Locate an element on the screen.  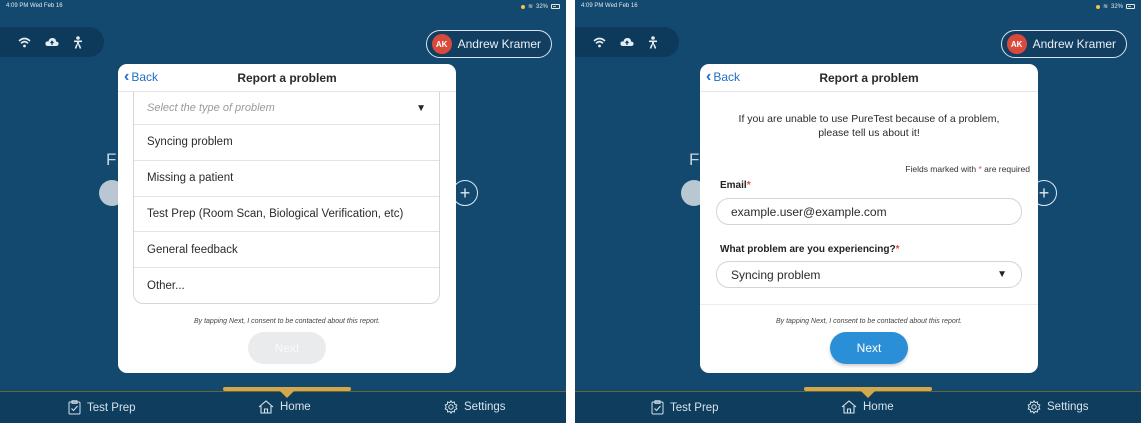
email-value: example.user@example.com is located at coordinates (809, 211).